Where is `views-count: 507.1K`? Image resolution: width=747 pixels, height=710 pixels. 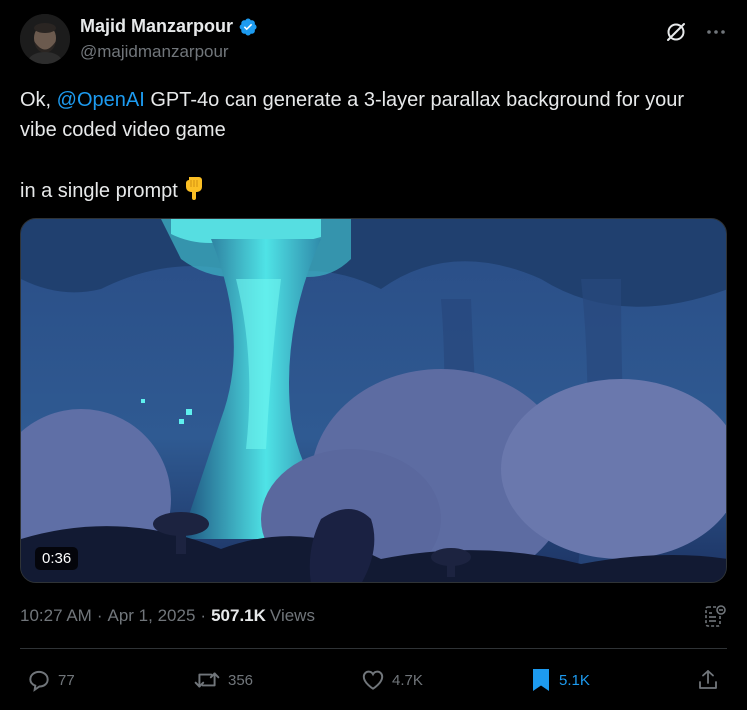
views-count: 507.1K is located at coordinates (238, 615).